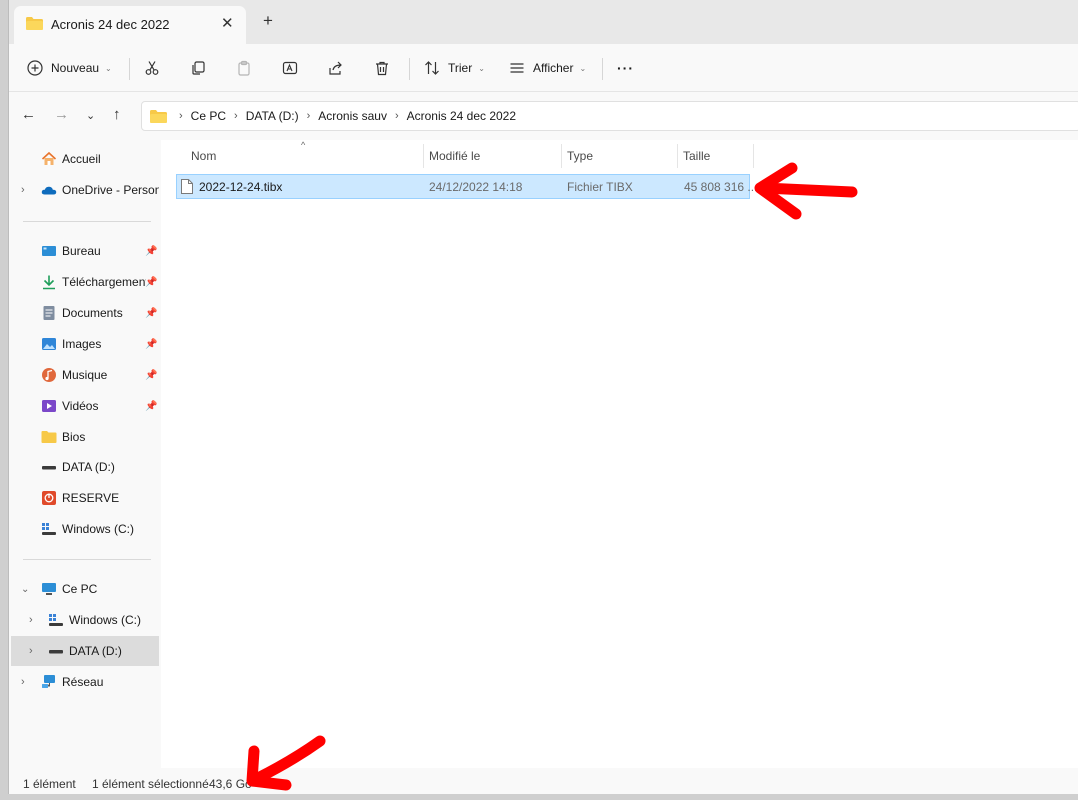  What do you see at coordinates (476, 187) in the screenshot?
I see `file-modified: 24/12/2022 14:18` at bounding box center [476, 187].